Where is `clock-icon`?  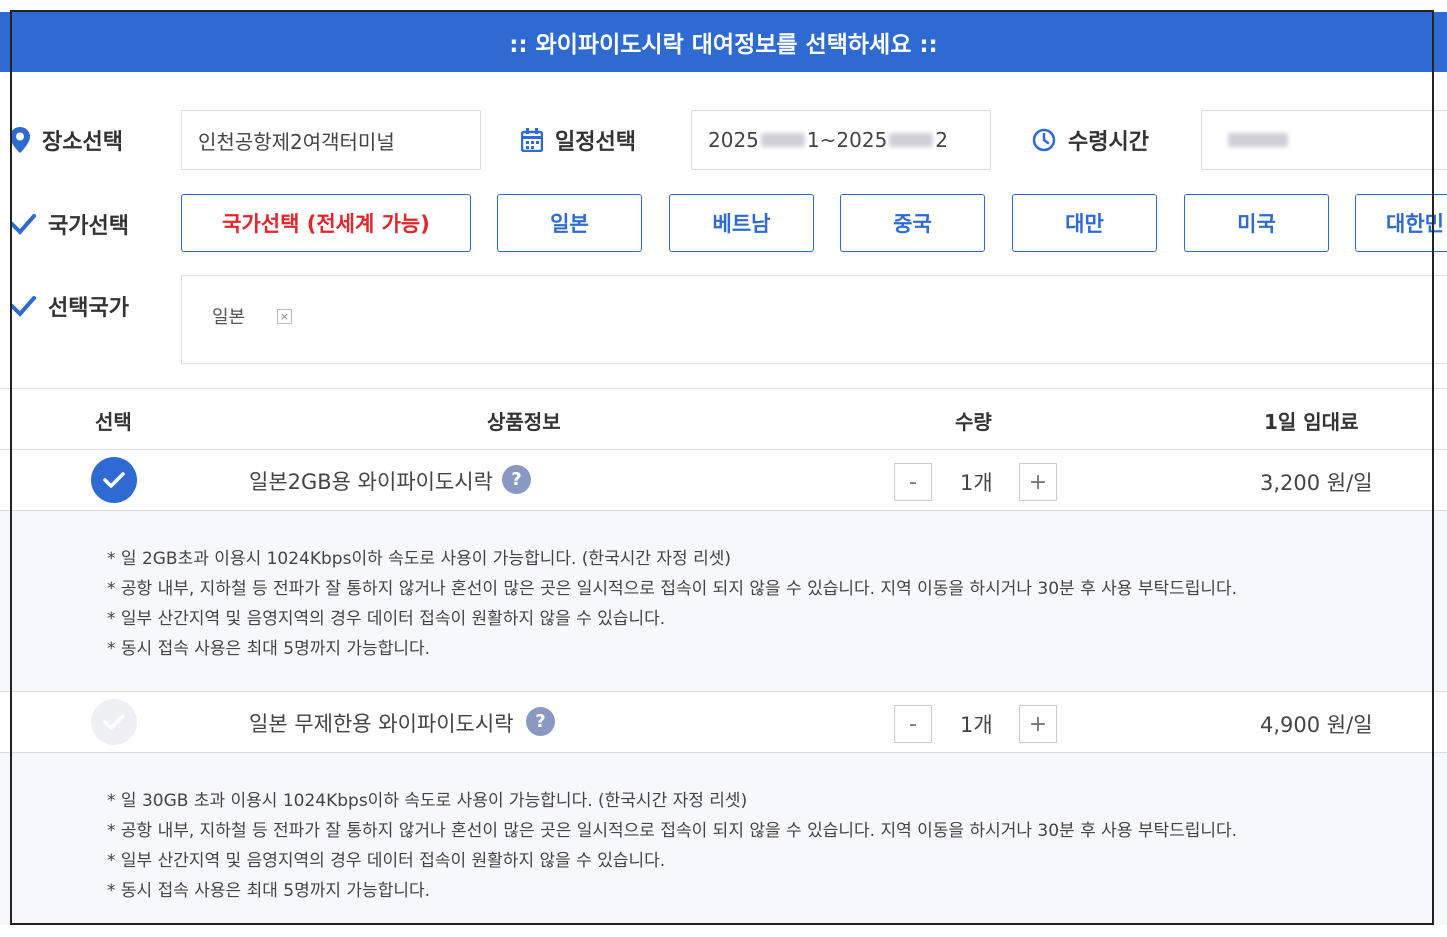
clock-icon is located at coordinates (1044, 140).